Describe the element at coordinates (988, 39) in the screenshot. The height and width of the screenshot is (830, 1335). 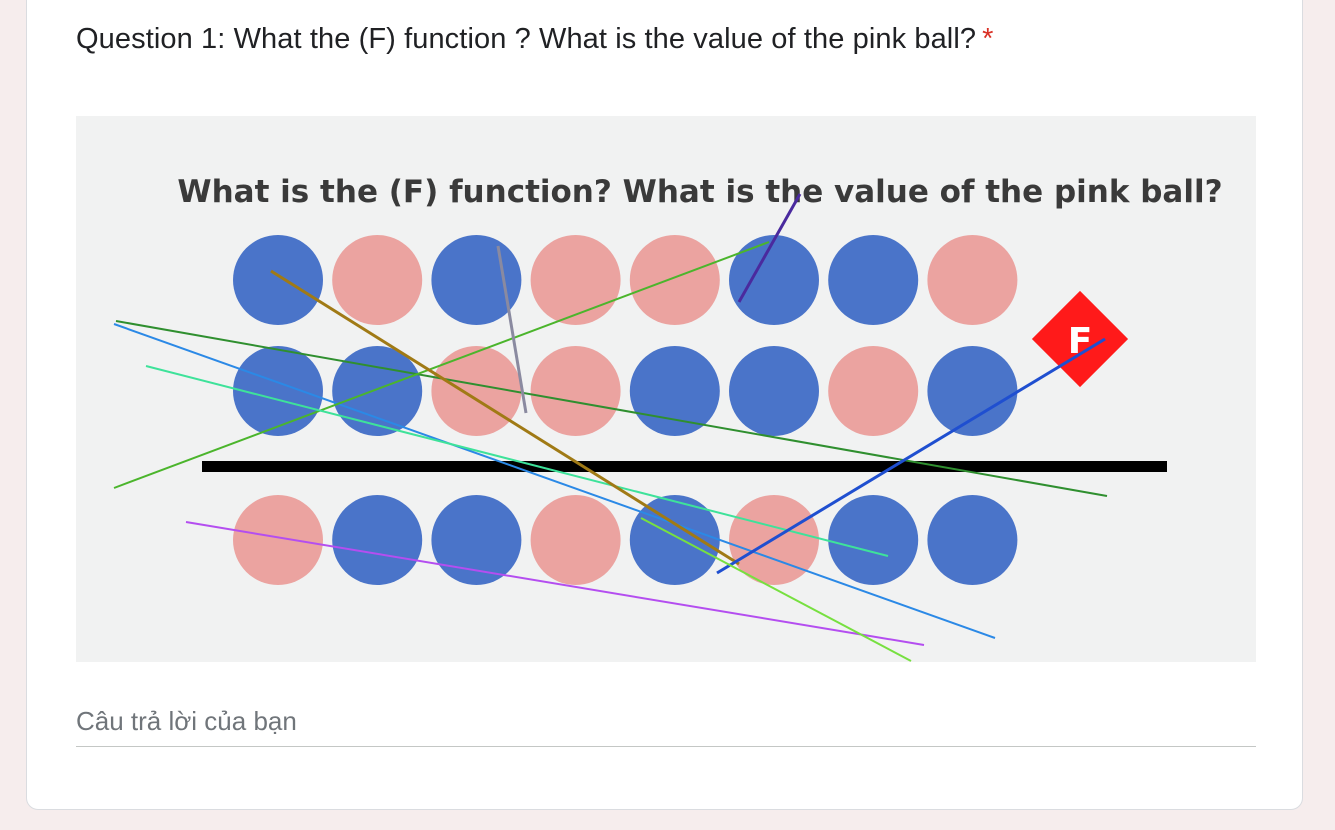
I see `required-asterisk: *` at that location.